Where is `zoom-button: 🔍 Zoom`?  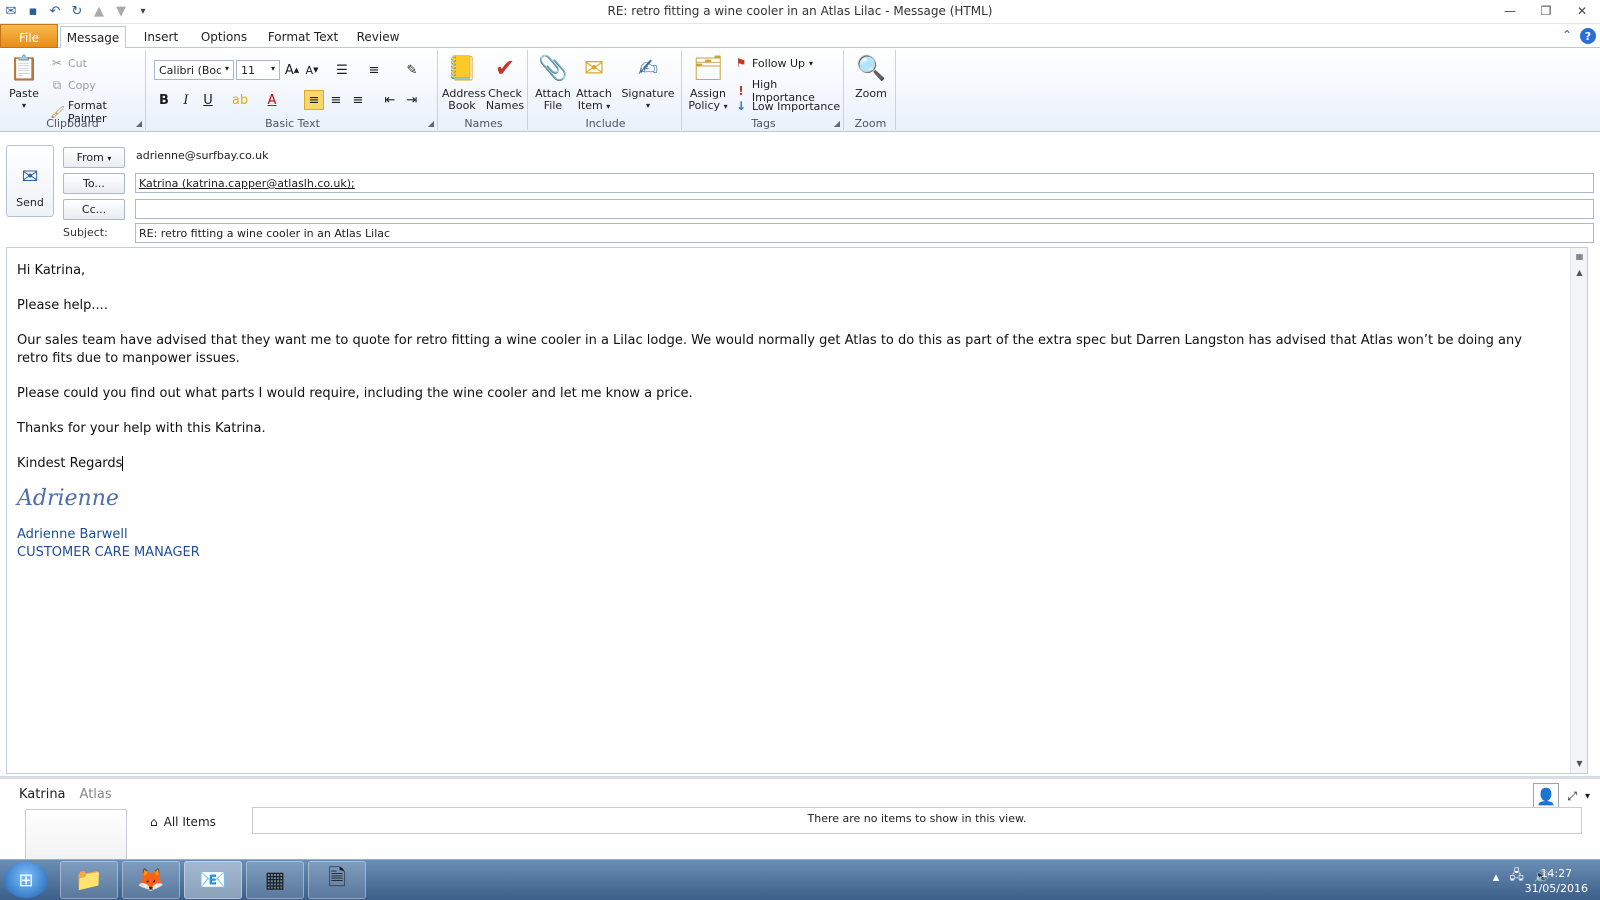
zoom-button: 🔍 Zoom is located at coordinates (871, 76).